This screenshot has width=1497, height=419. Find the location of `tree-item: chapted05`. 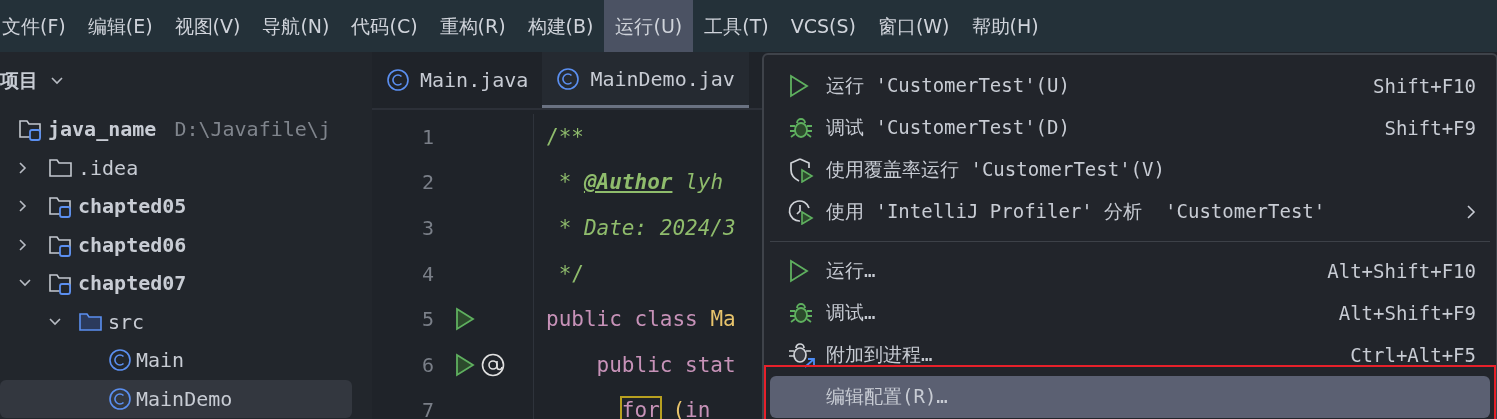

tree-item: chapted05 is located at coordinates (176, 206).